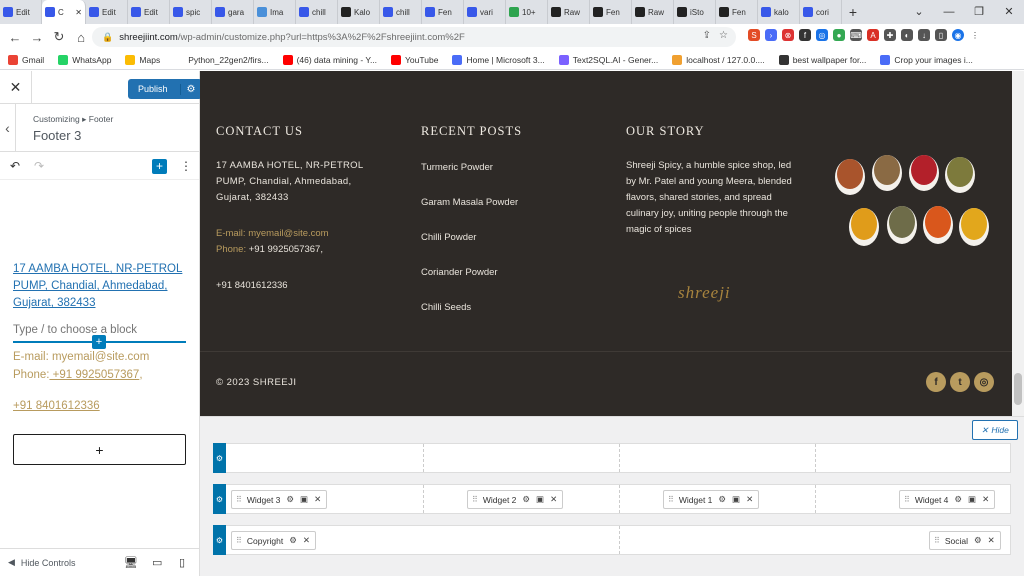 This screenshot has height=576, width=1024. I want to click on extension-icon: ◐, so click(907, 35).